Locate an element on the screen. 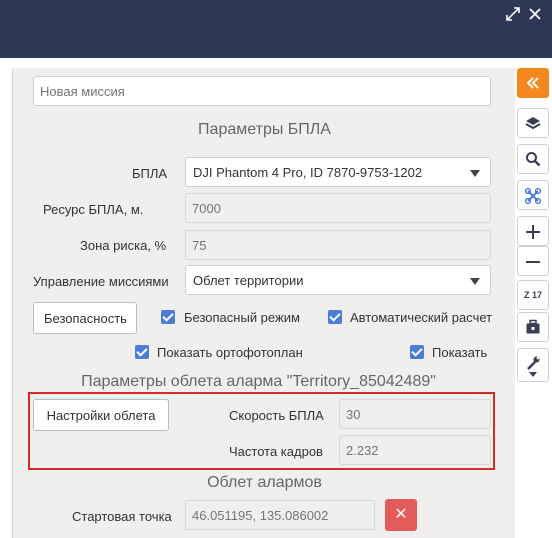  search-button is located at coordinates (533, 159).